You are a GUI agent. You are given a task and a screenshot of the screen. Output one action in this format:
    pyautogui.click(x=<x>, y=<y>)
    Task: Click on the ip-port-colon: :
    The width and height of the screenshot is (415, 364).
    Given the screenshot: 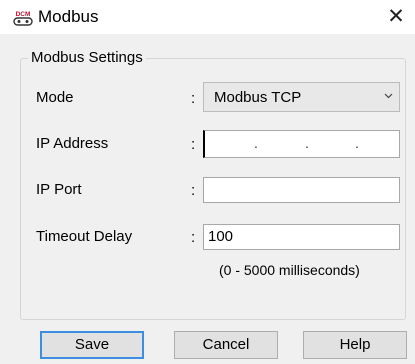 What is the action you would take?
    pyautogui.click(x=193, y=190)
    